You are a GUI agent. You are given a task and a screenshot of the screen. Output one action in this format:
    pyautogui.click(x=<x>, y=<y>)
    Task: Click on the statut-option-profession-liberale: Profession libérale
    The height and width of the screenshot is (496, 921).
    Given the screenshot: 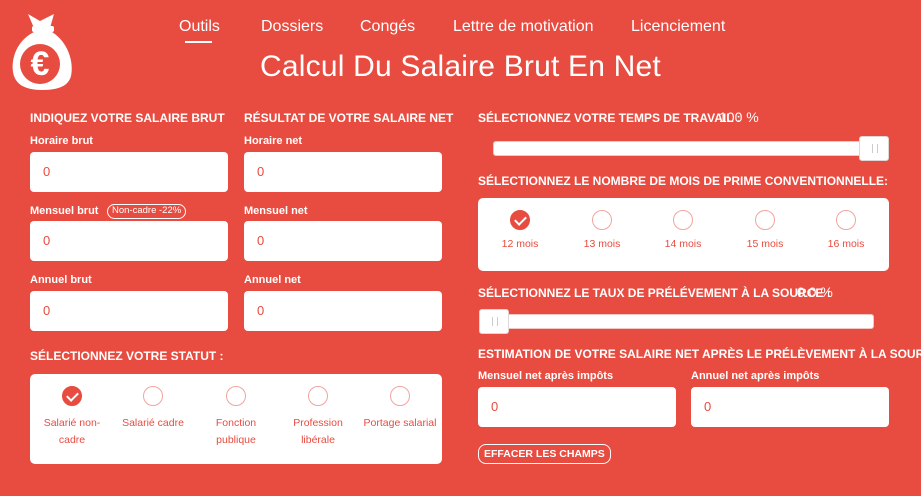 What is the action you would take?
    pyautogui.click(x=318, y=417)
    